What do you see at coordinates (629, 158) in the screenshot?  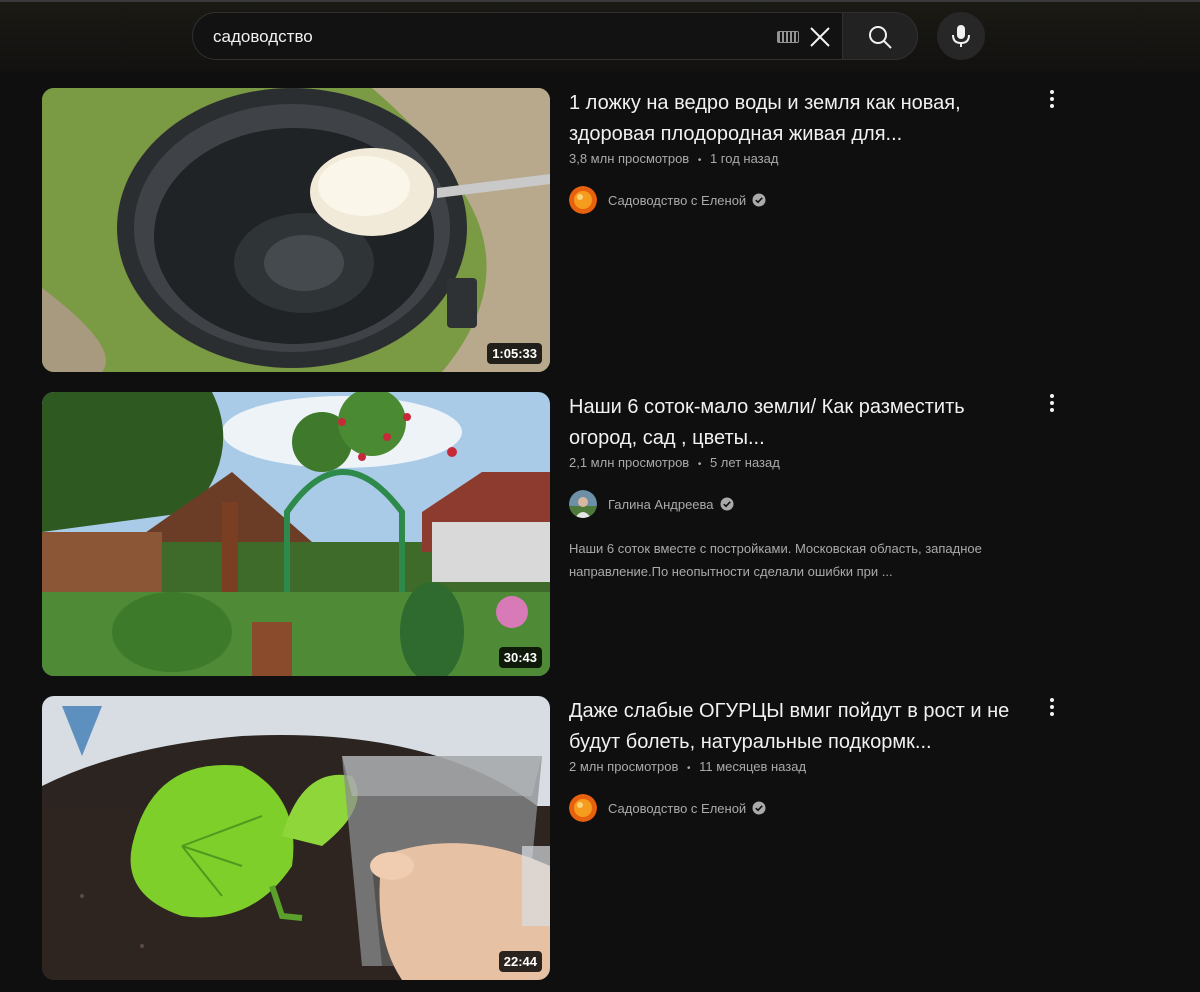 I see `view-count: 3,8 млн просмотров` at bounding box center [629, 158].